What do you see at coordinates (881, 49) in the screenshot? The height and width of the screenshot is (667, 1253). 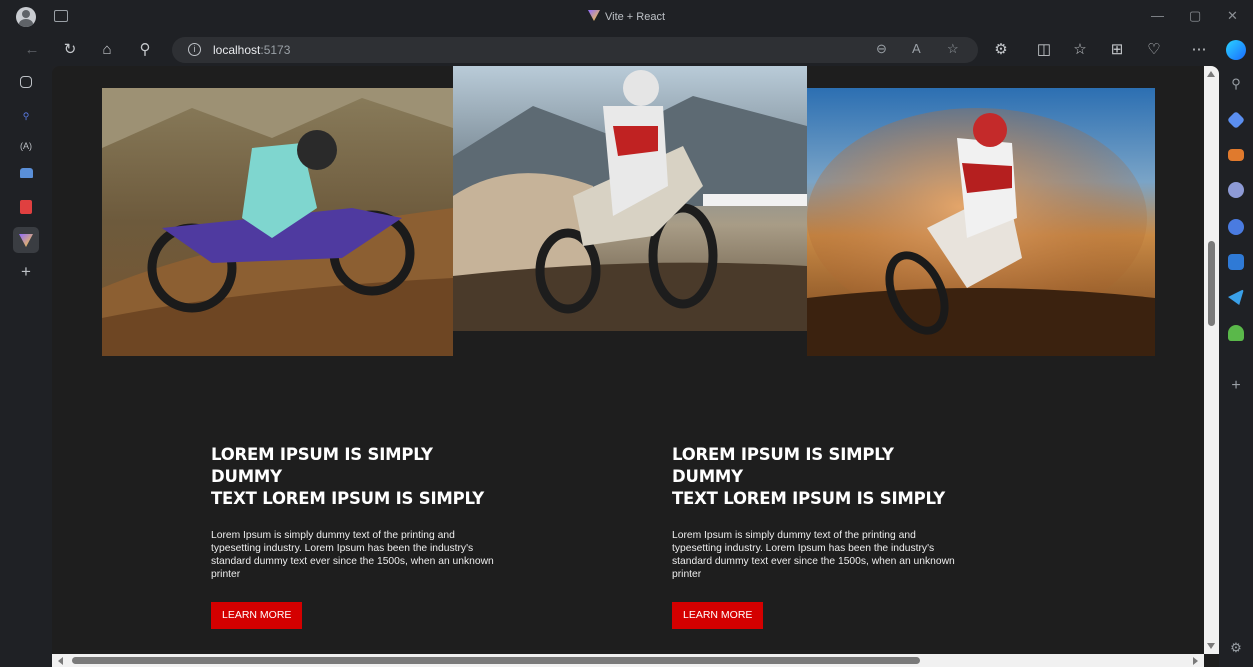 I see `zoom-out-icon: ⊖` at bounding box center [881, 49].